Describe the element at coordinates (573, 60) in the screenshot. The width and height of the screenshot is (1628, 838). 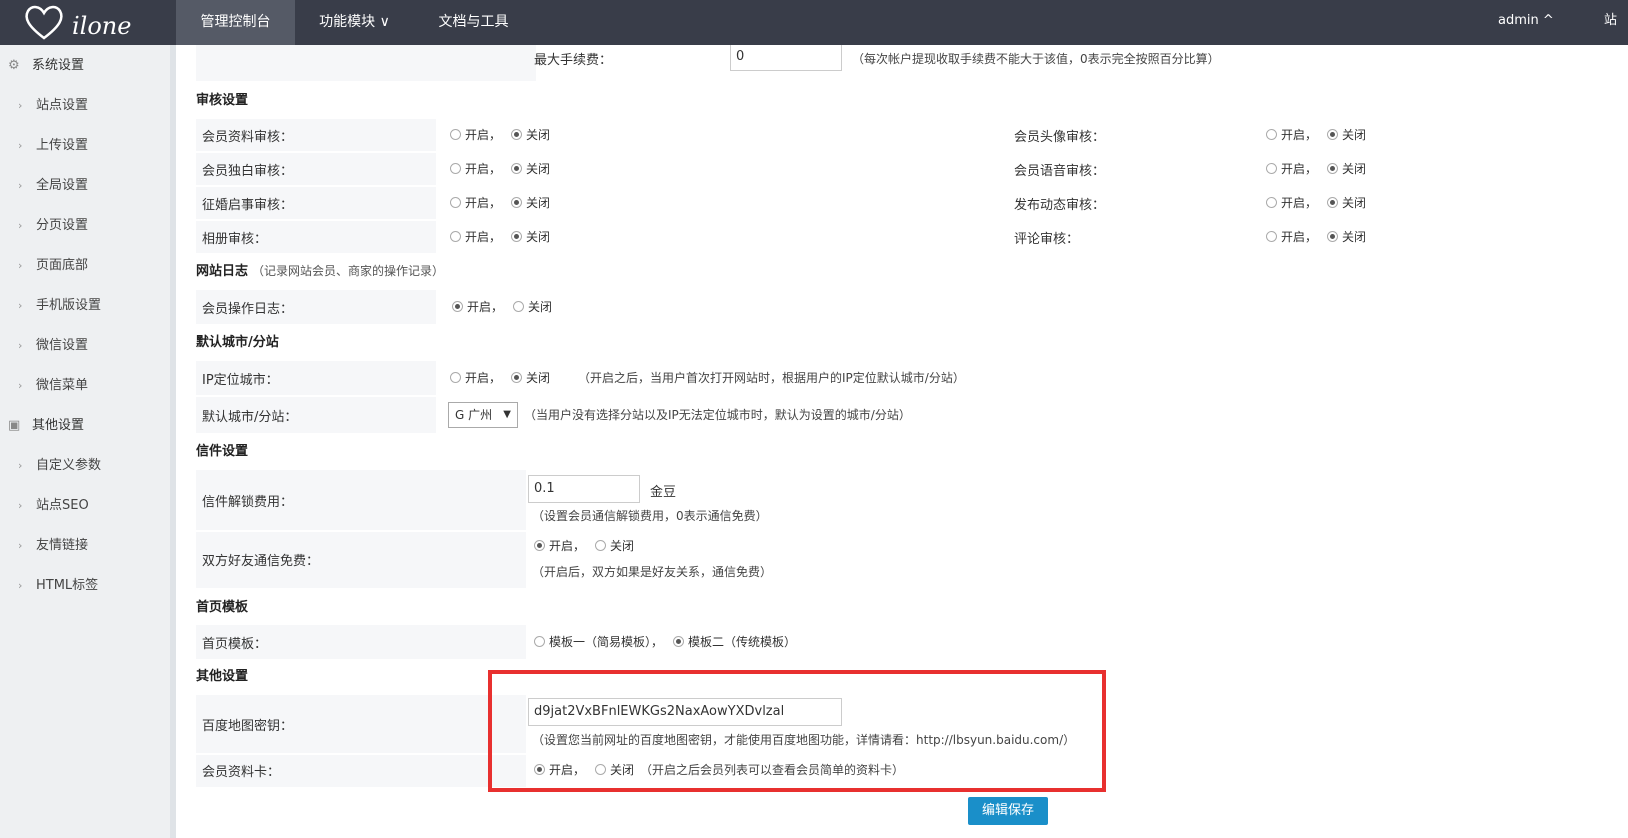
I see `max-fee-label: 最大手续费：` at that location.